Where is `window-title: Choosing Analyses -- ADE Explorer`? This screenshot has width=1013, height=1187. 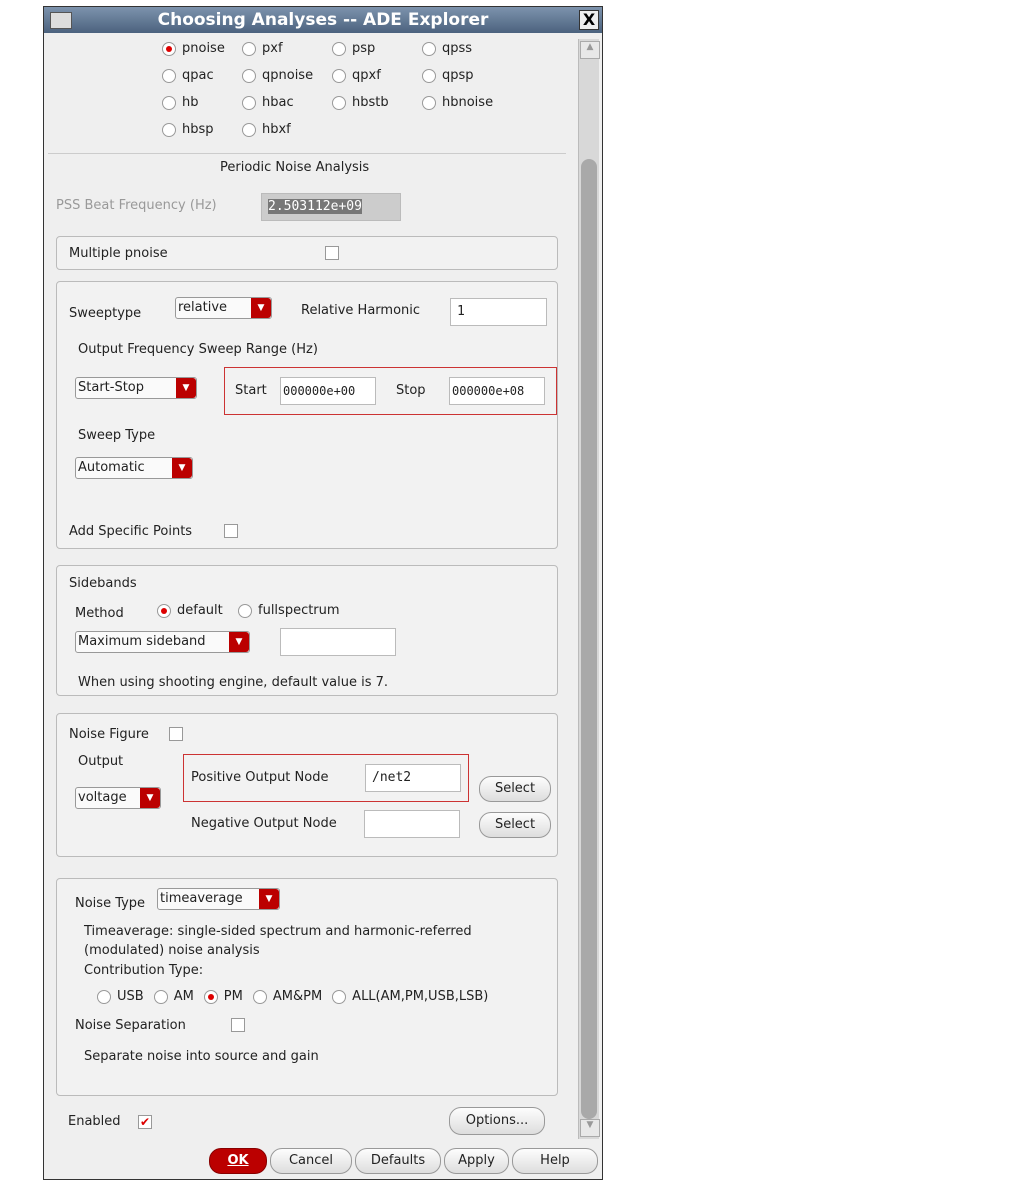
window-title: Choosing Analyses -- ADE Explorer is located at coordinates (323, 20).